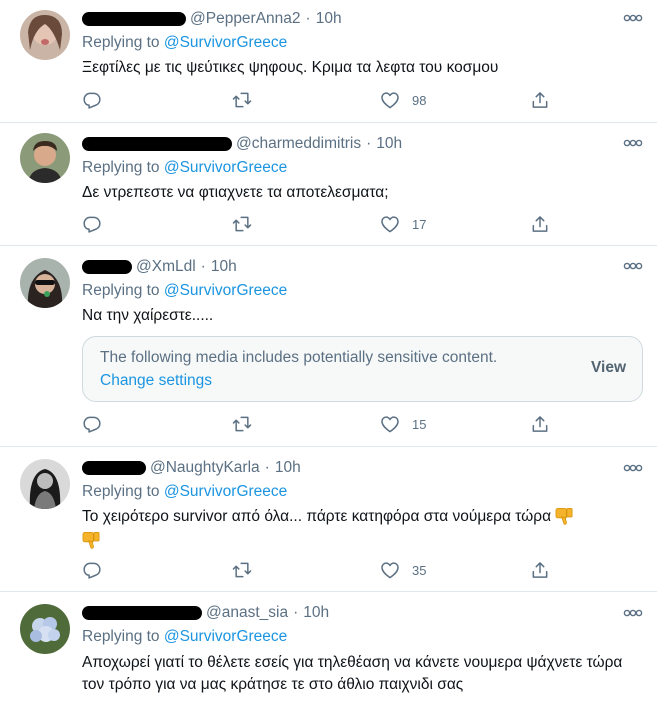 The image size is (657, 701). I want to click on tweet-actions: 35, so click(317, 570).